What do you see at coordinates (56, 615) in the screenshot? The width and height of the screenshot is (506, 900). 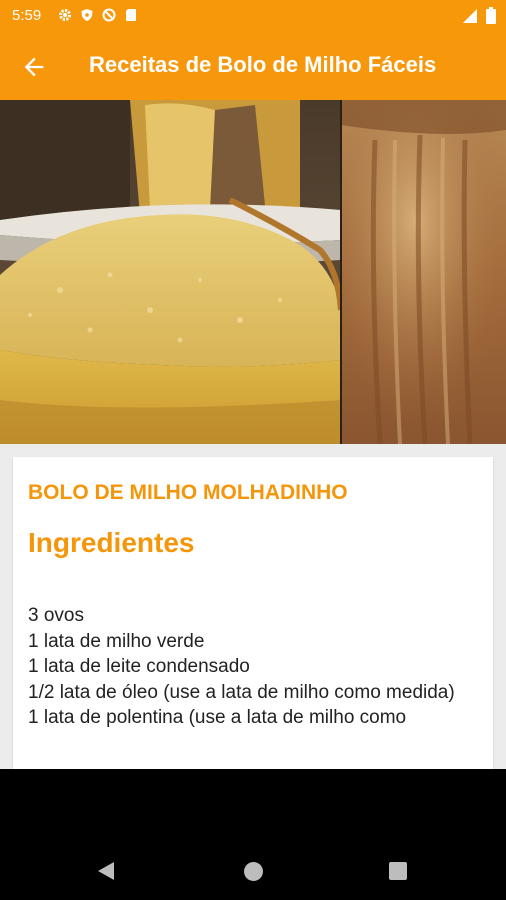 I see `ingredient-item: 3 ovos` at bounding box center [56, 615].